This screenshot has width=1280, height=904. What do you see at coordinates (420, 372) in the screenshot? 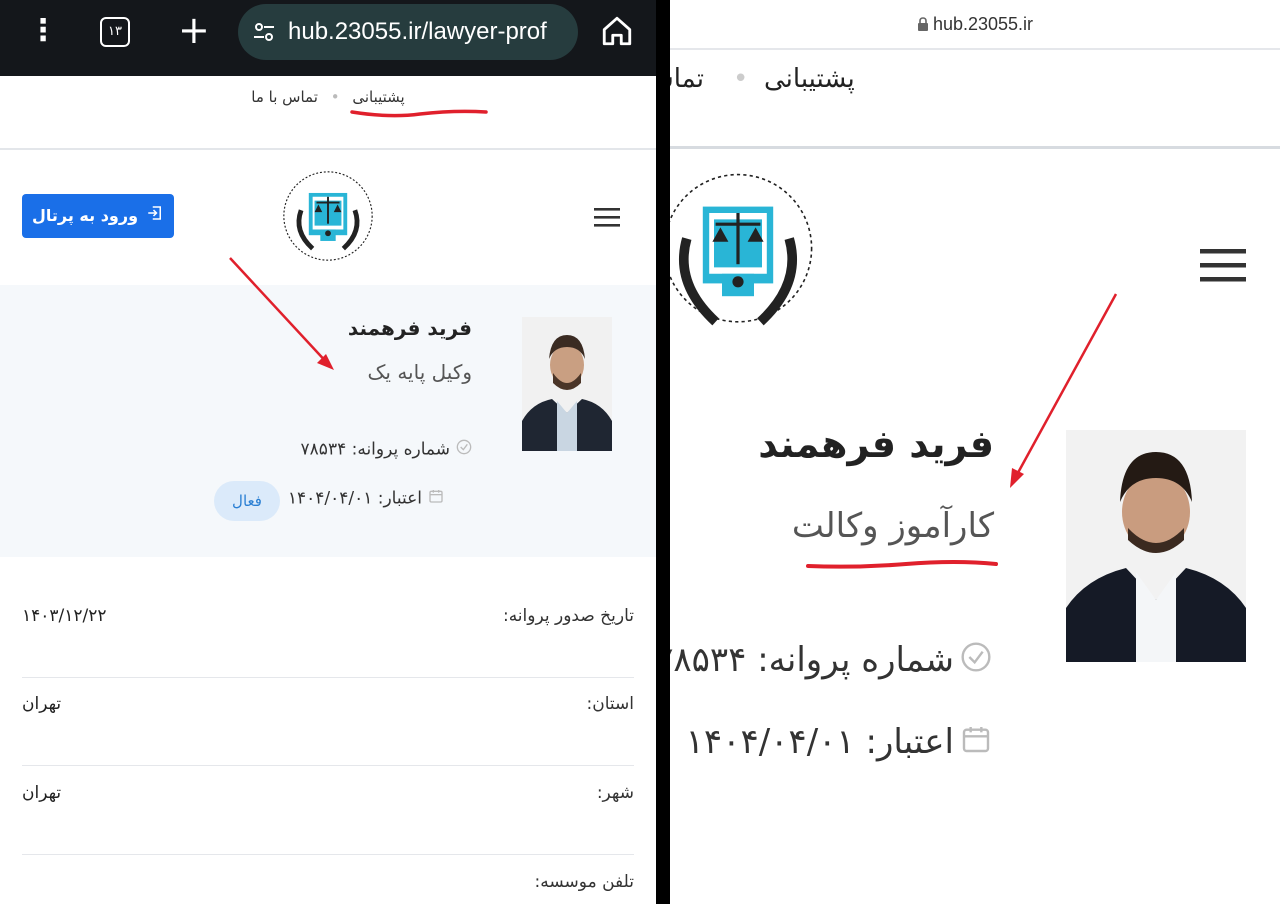
I see `lawyer-rank: وکیل پایه یک` at bounding box center [420, 372].